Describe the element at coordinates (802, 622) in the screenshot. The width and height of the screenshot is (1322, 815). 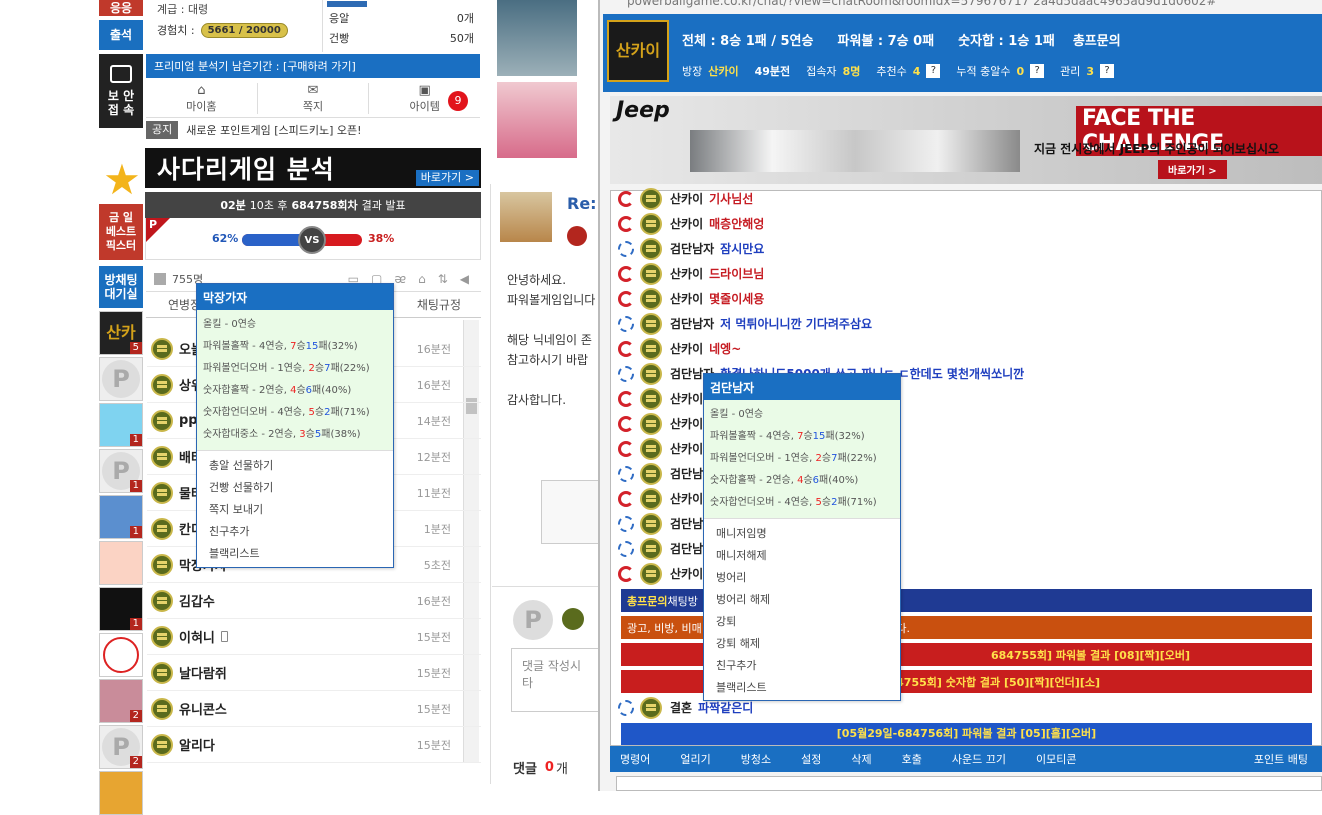
I see `menu-kick: 강퇴` at that location.